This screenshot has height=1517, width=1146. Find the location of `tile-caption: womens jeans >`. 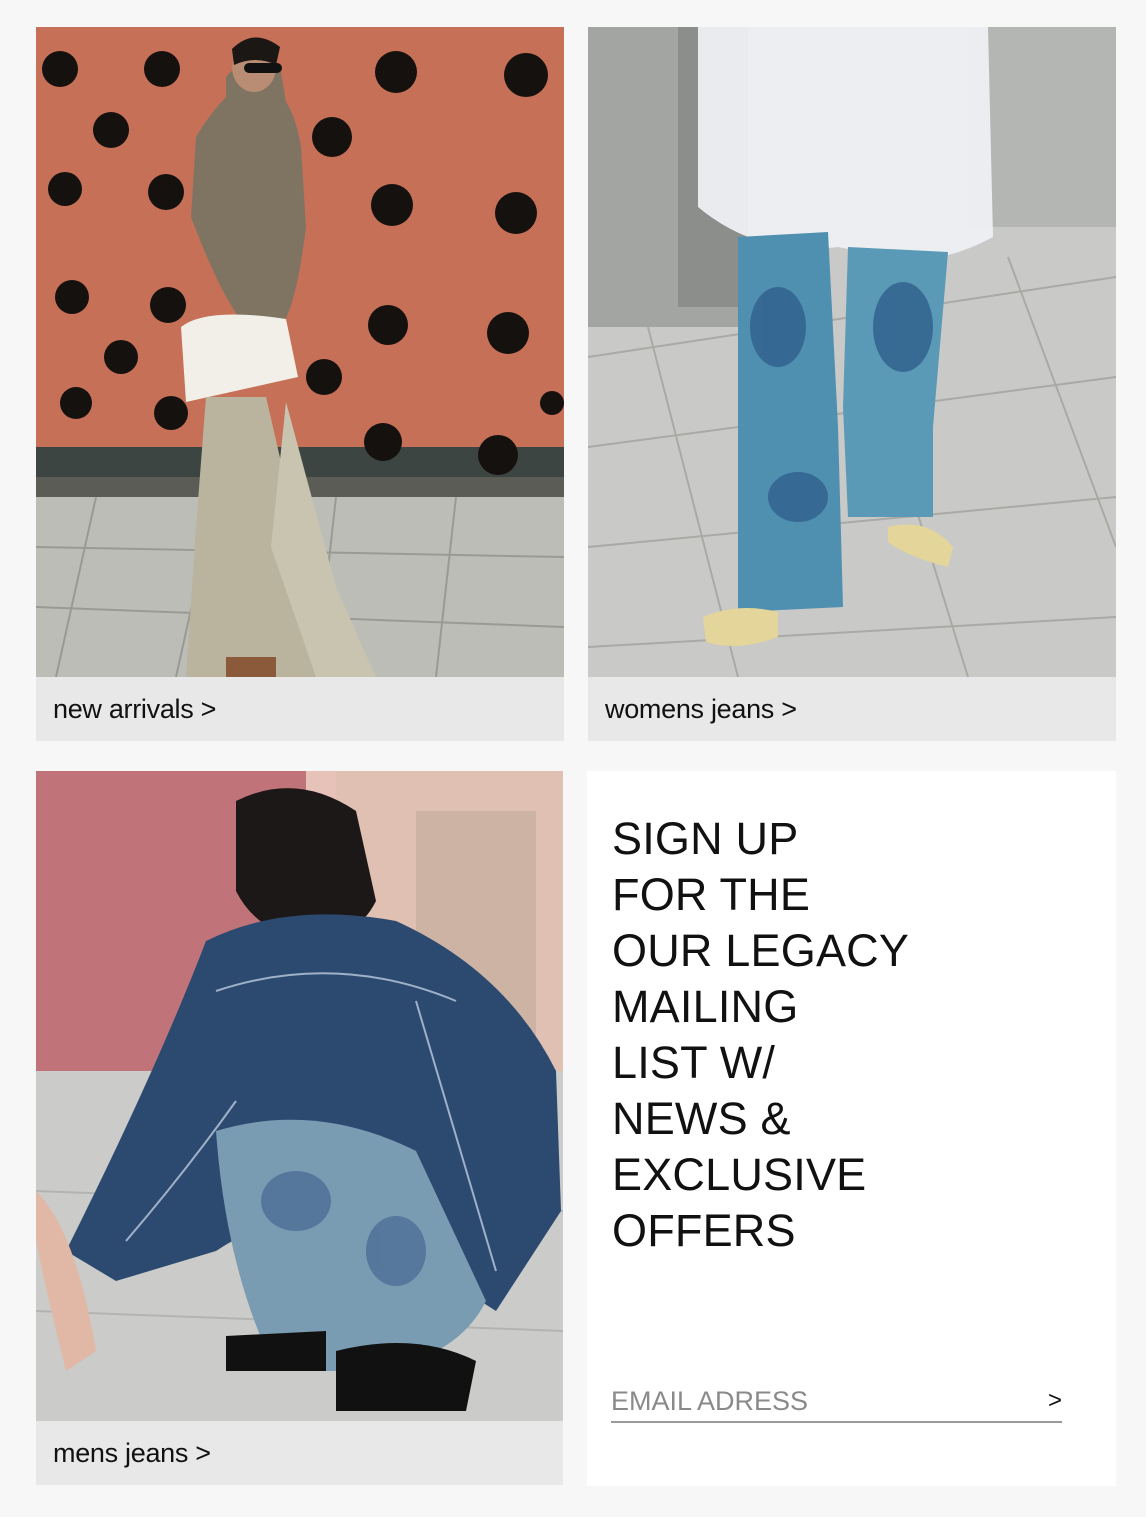

tile-caption: womens jeans > is located at coordinates (852, 709).